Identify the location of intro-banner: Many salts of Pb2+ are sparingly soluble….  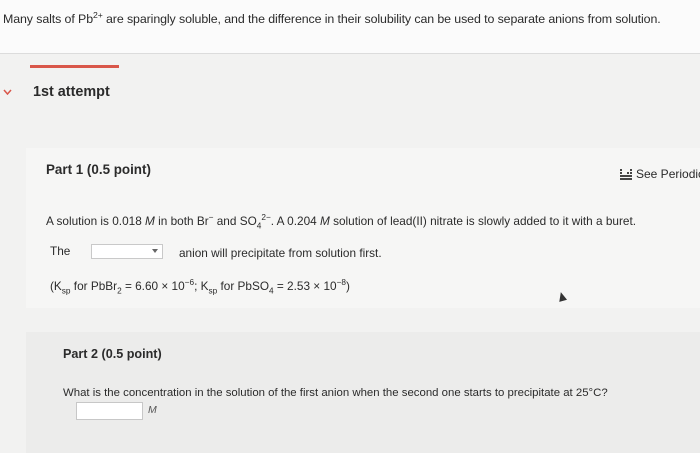
(350, 27).